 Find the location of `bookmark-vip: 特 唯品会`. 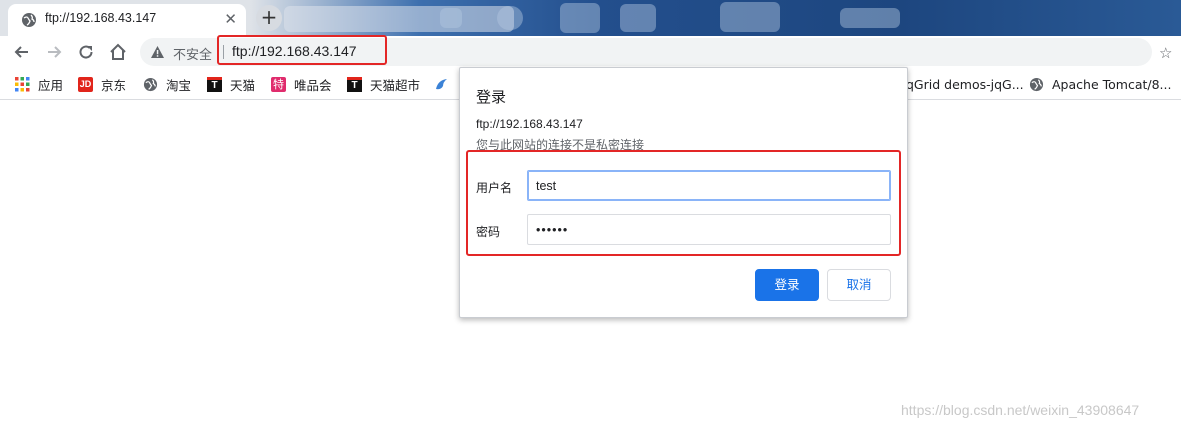

bookmark-vip: 特 唯品会 is located at coordinates (301, 84).